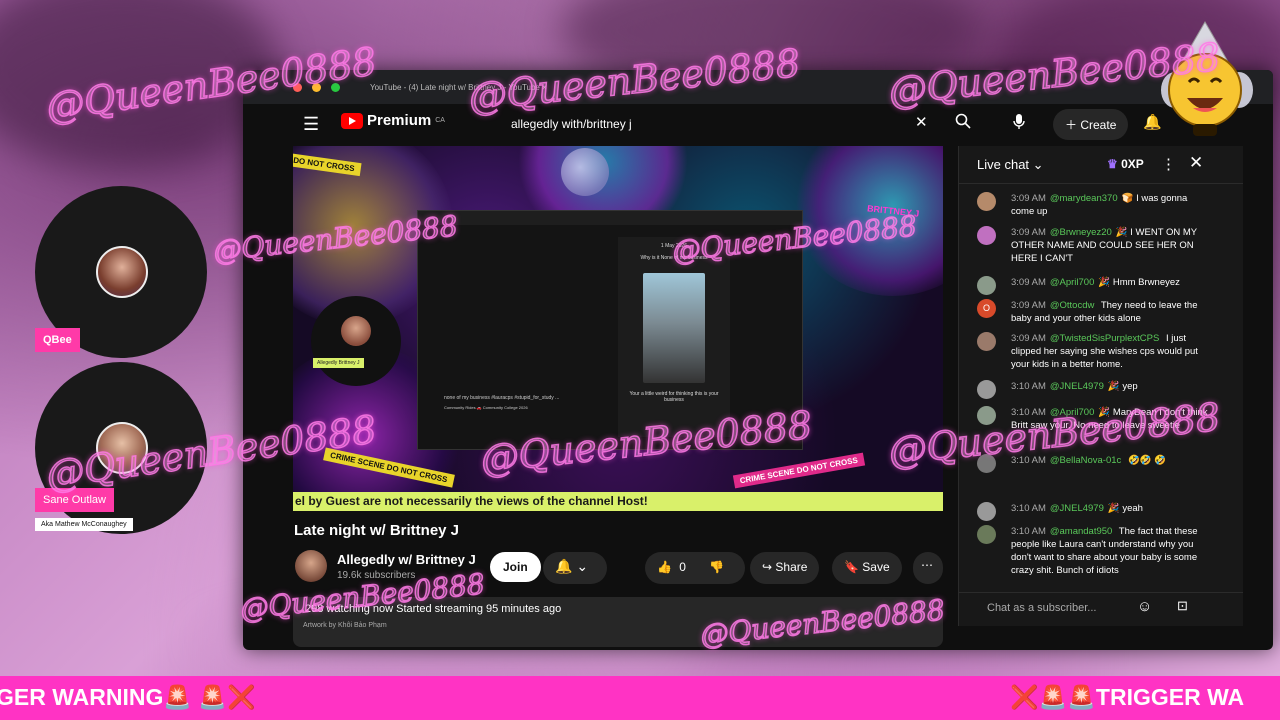 This screenshot has height=720, width=1280. I want to click on logo-region: CA, so click(440, 120).